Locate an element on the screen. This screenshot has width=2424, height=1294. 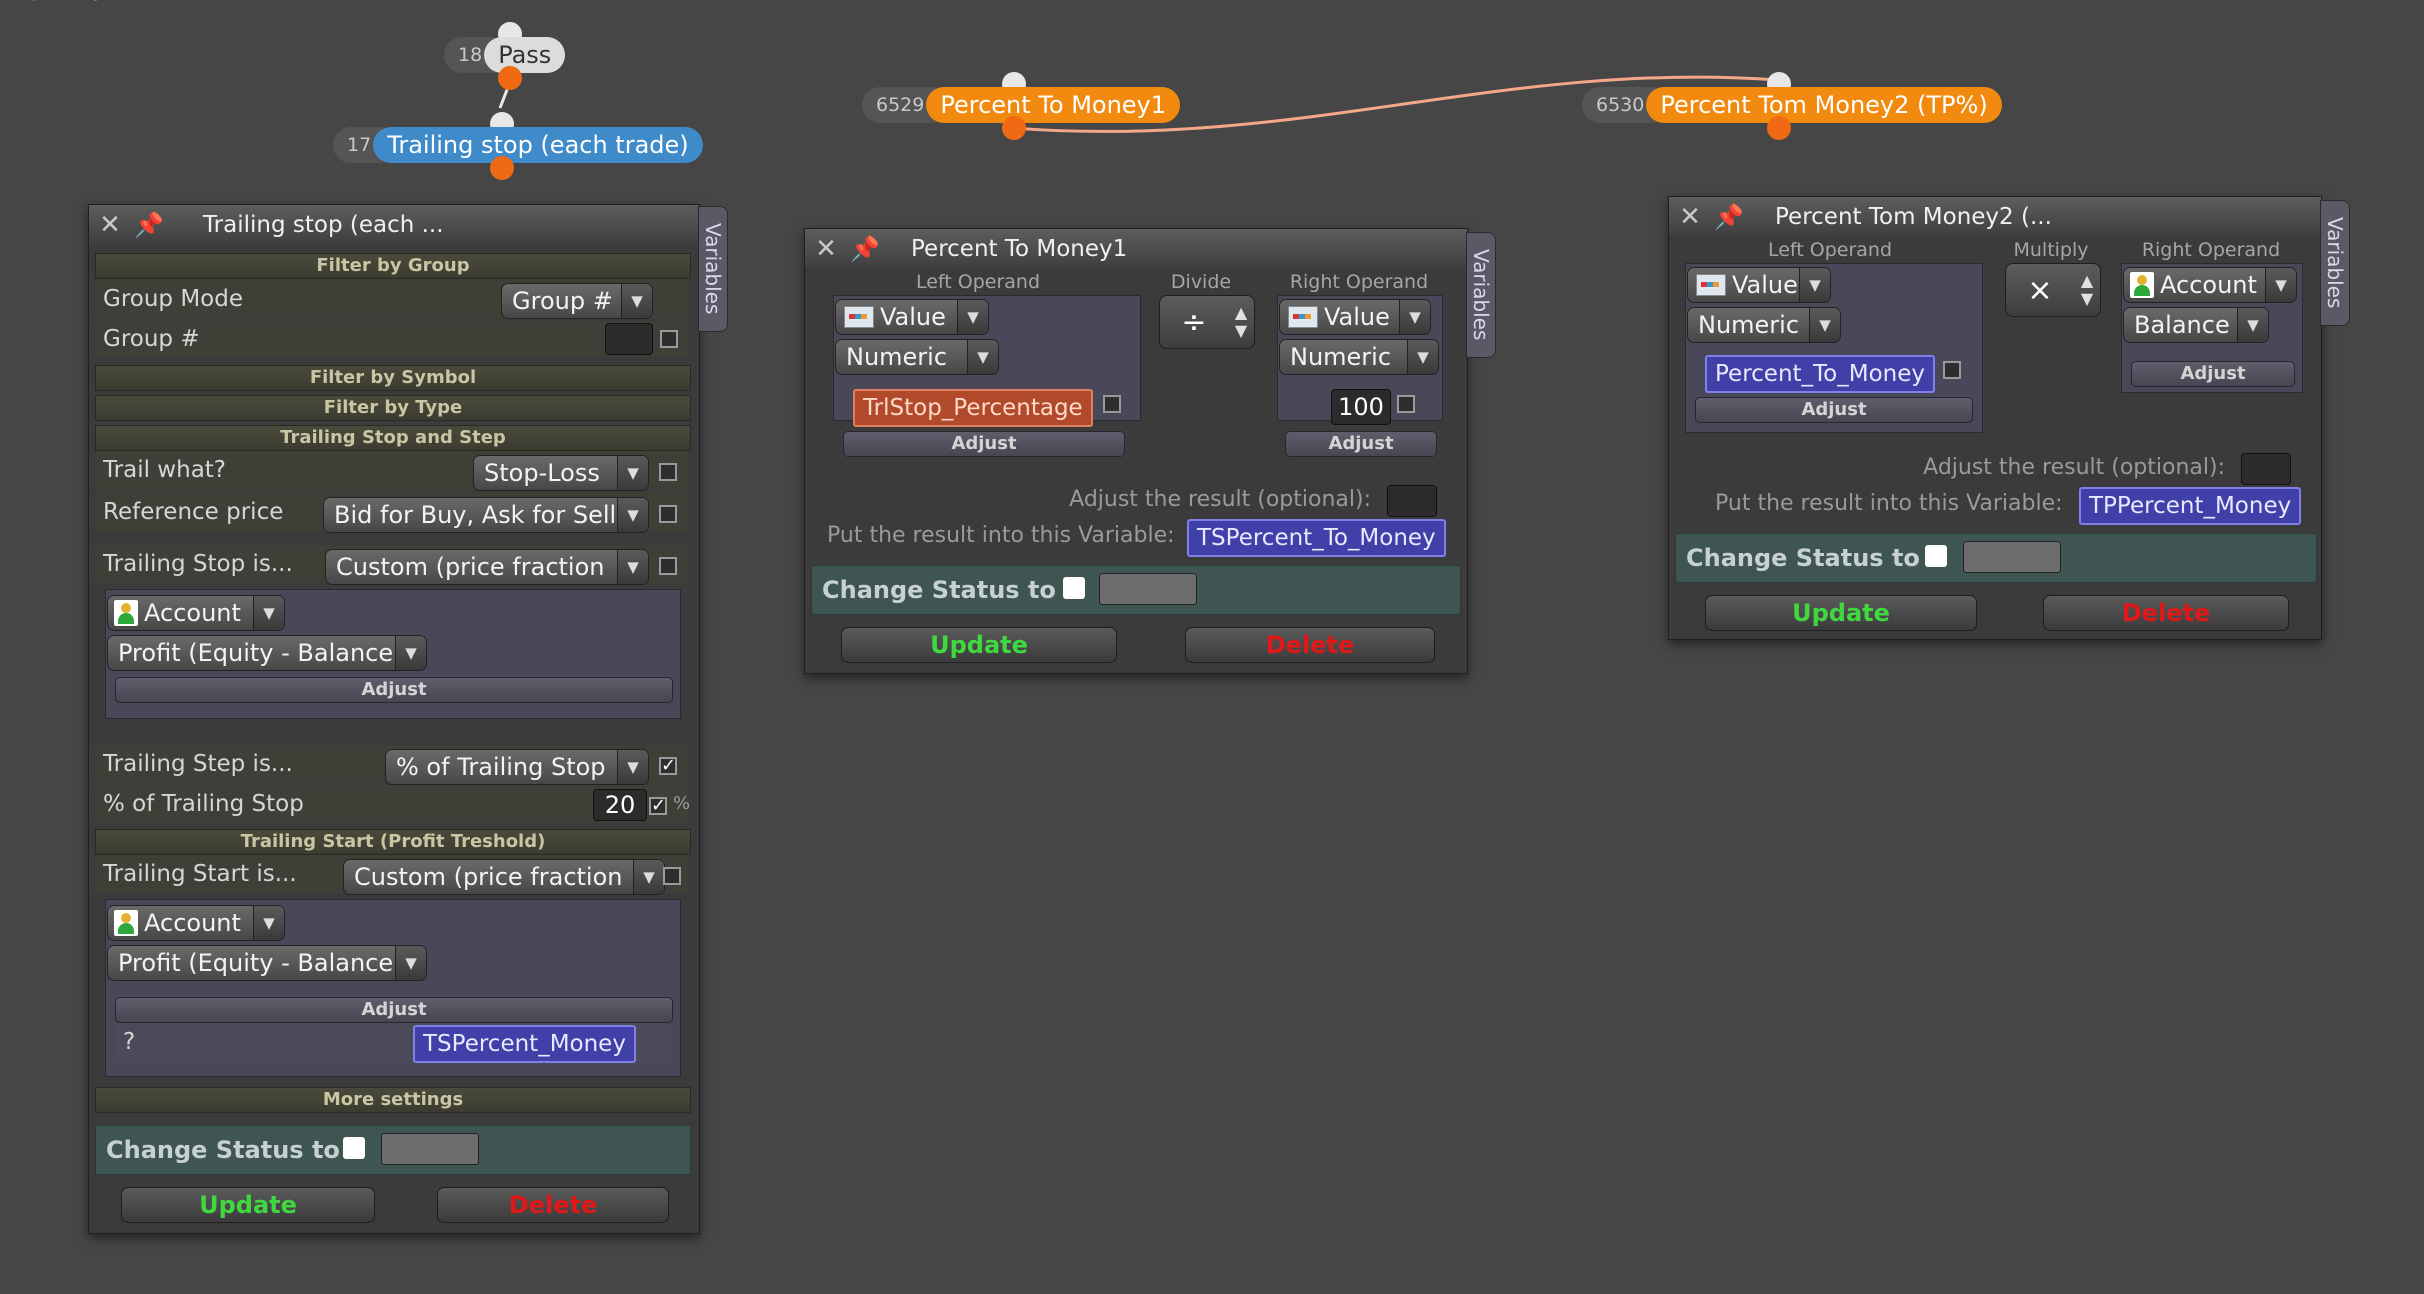
ptm1-panel-titlebar: ✕ 📌 Percent To Money1 is located at coordinates (1136, 249).